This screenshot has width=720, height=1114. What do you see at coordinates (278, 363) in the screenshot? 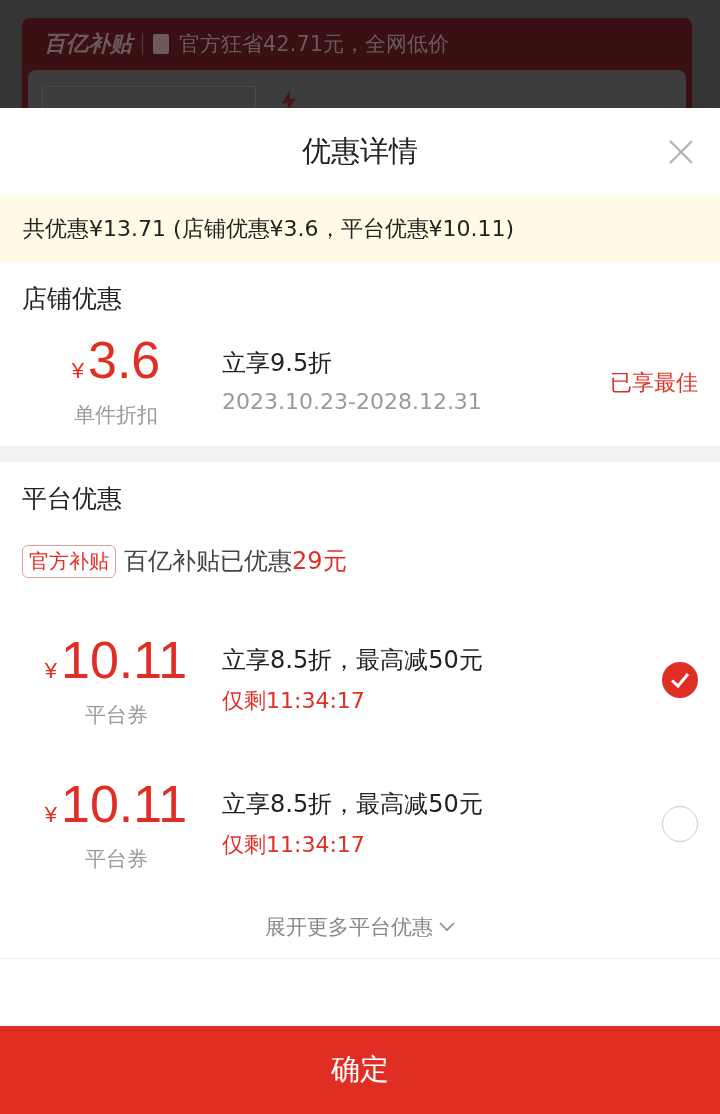
I see `offer-title: 立享9.5折` at bounding box center [278, 363].